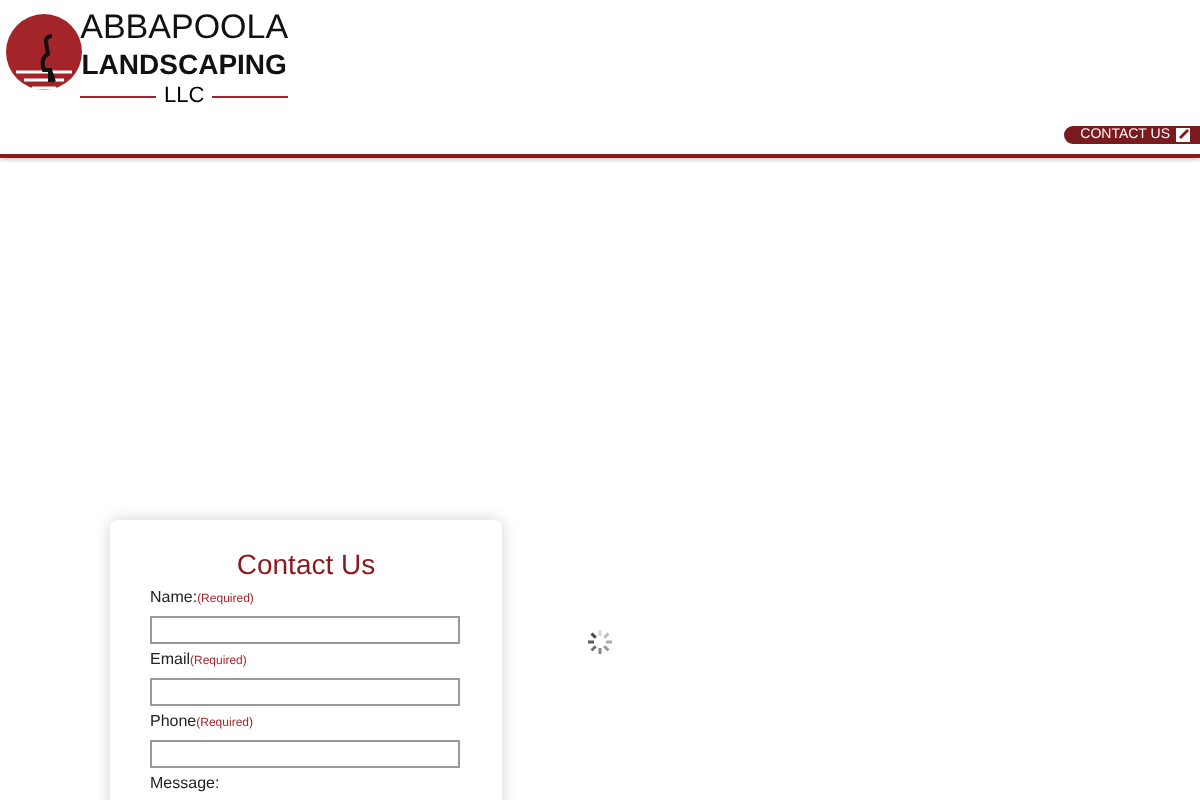 The width and height of the screenshot is (1200, 800). I want to click on loading-spinner-icon, so click(600, 642).